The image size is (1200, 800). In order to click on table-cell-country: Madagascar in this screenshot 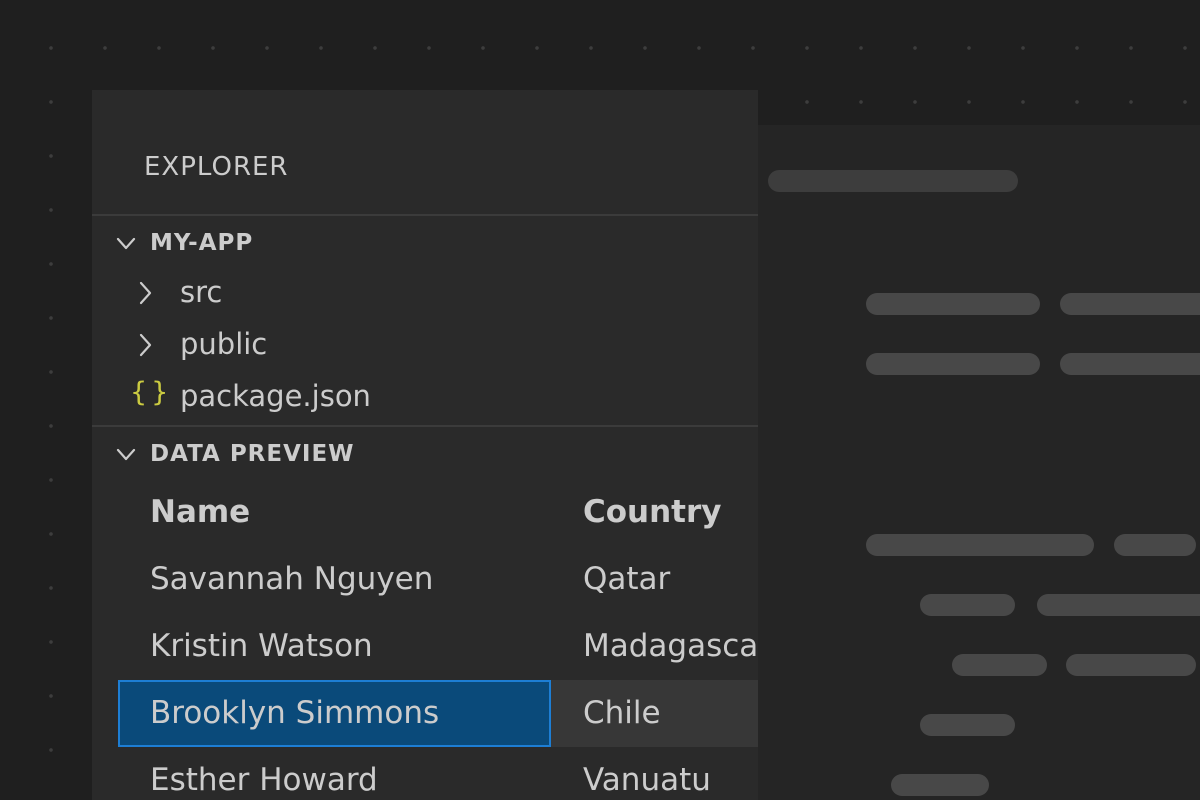, I will do `click(654, 646)`.